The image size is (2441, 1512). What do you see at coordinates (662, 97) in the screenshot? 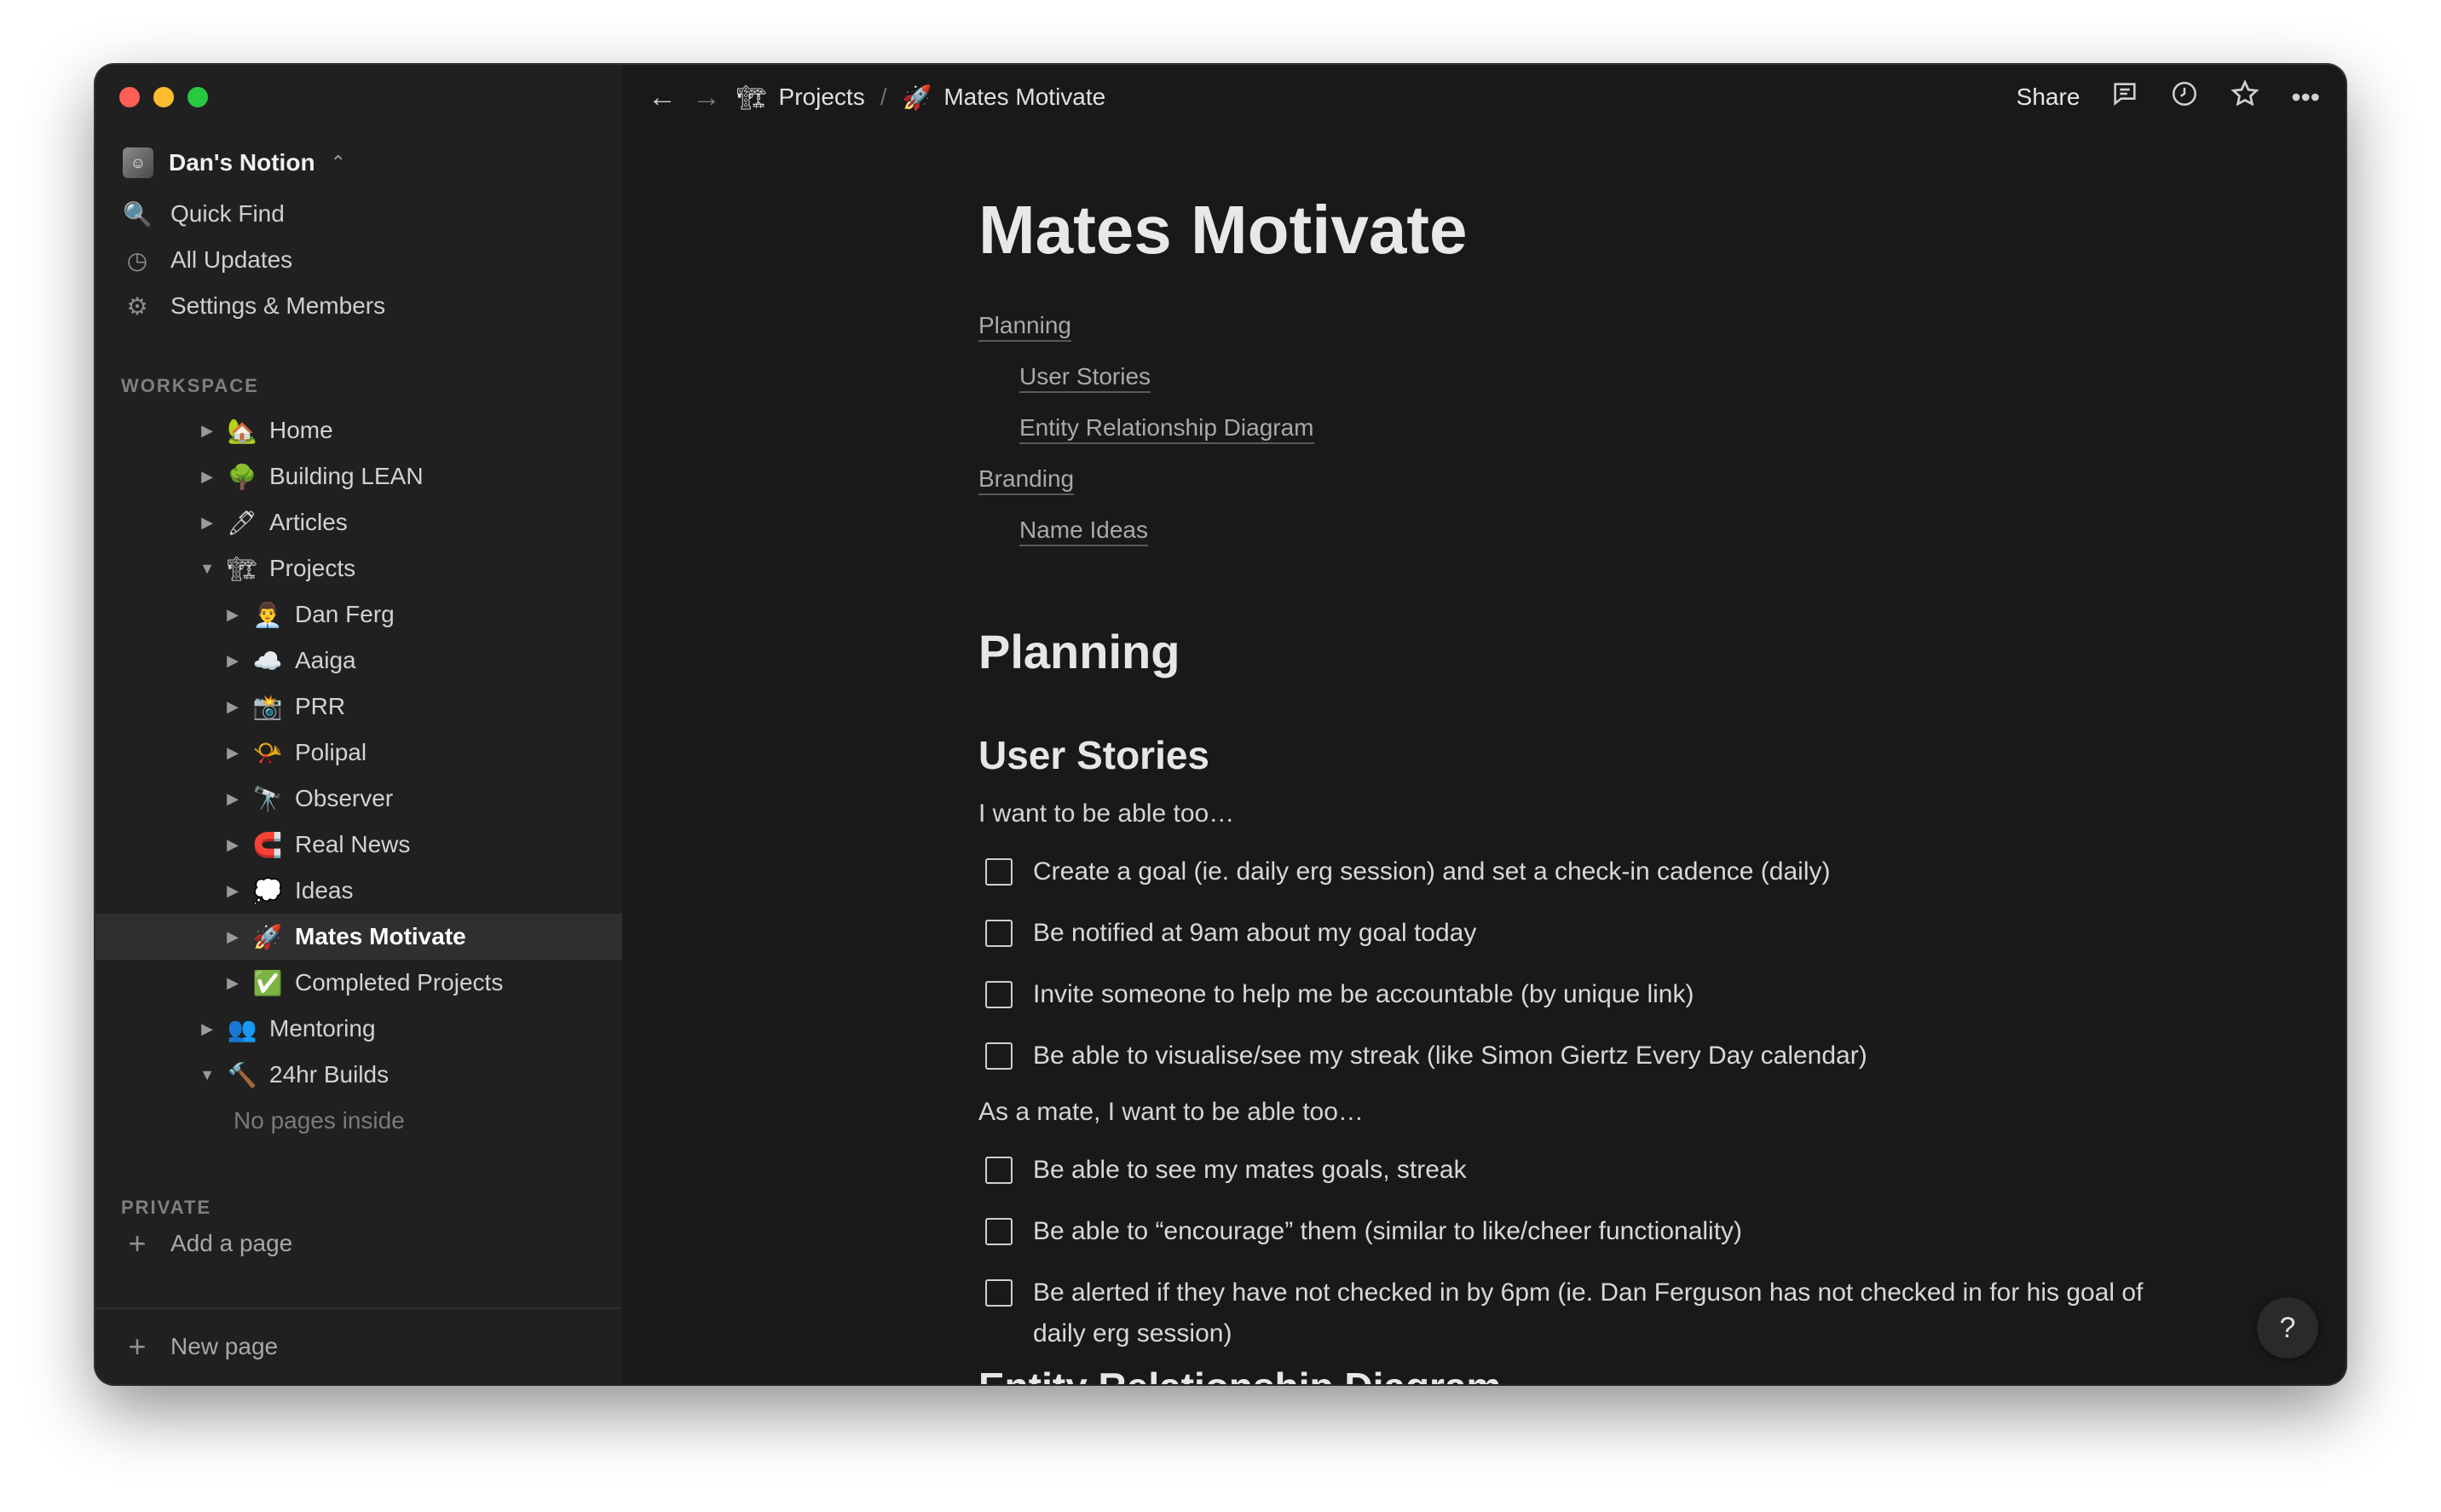
I see `back-arrow-icon: ←` at bounding box center [662, 97].